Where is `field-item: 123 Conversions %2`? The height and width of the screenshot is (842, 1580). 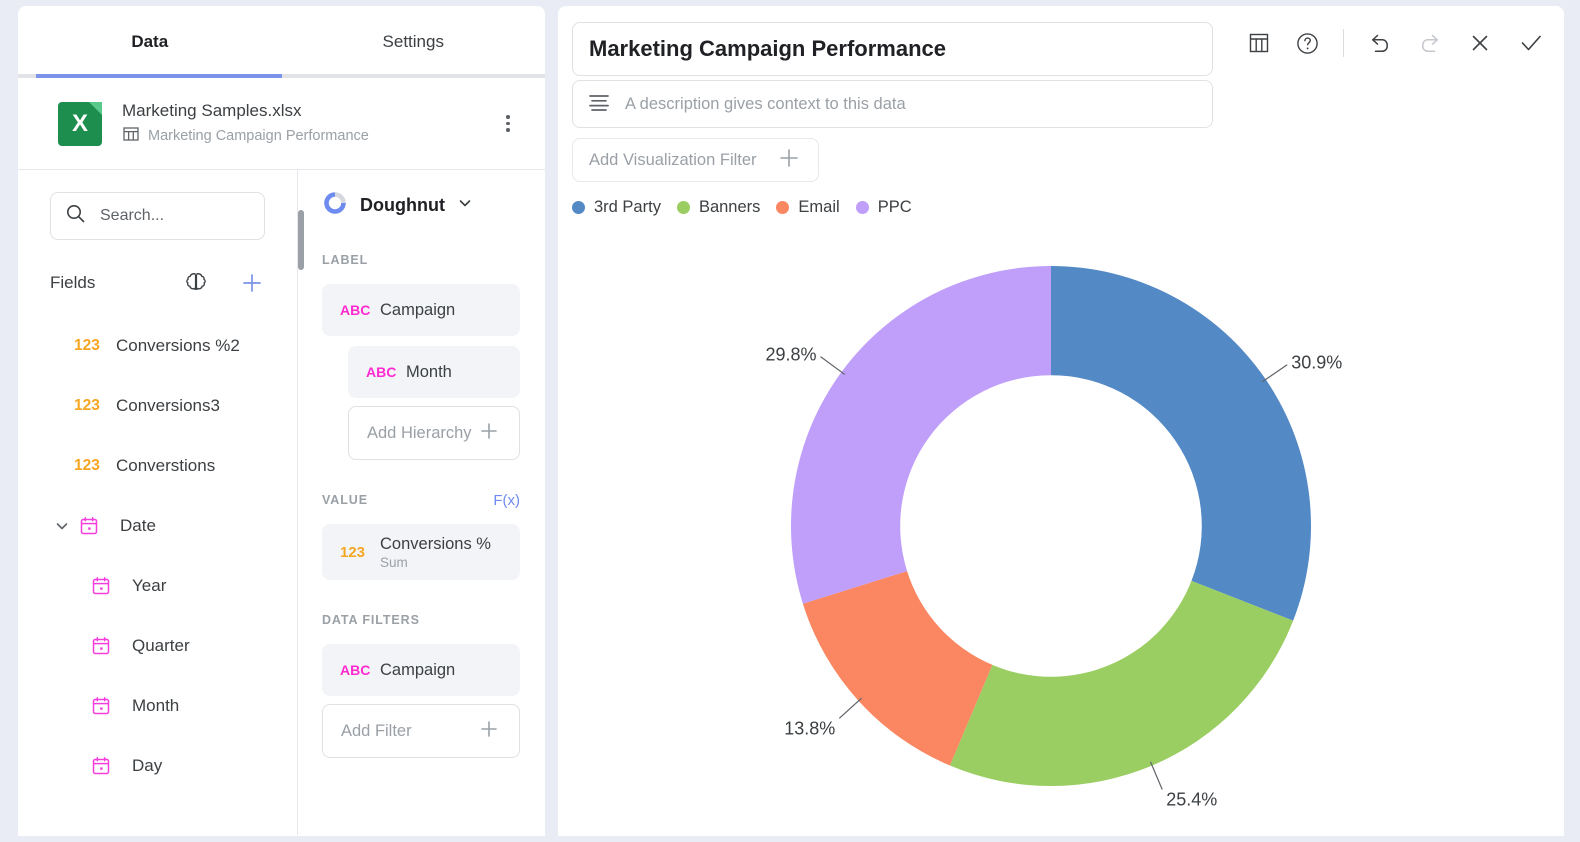 field-item: 123 Conversions %2 is located at coordinates (157, 346).